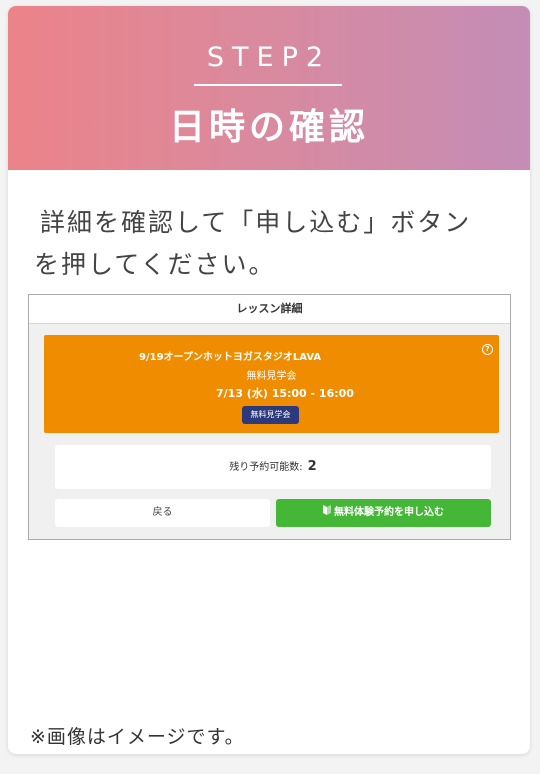 The width and height of the screenshot is (540, 774). What do you see at coordinates (487, 349) in the screenshot?
I see `question-circle-icon: ?` at bounding box center [487, 349].